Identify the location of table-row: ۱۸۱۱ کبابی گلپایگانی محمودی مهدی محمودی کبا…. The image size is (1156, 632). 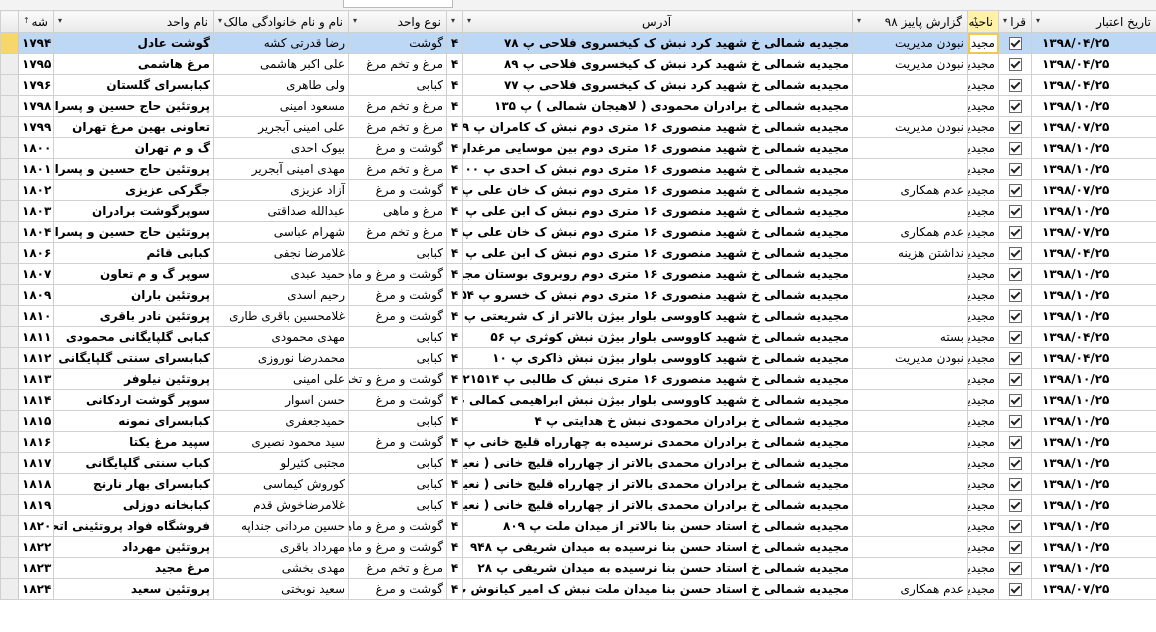
(578, 337).